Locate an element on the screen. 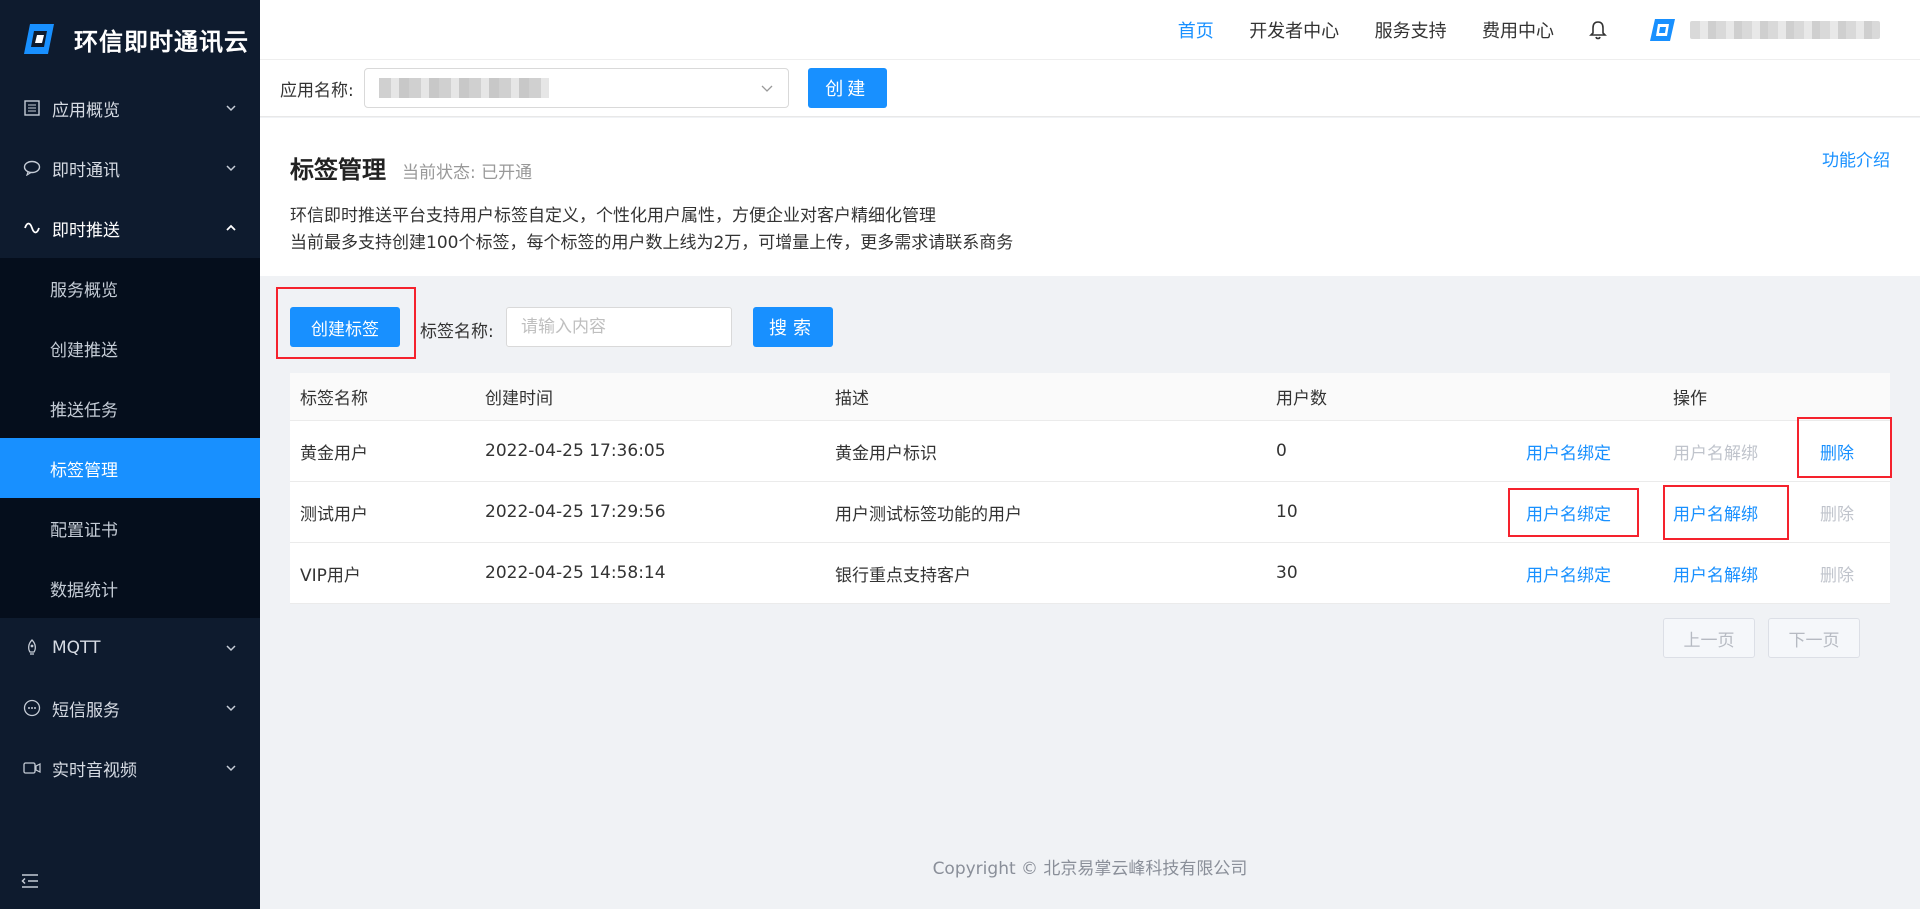  cell-created-time: 2022-04-25 17:29:56 is located at coordinates (575, 512).